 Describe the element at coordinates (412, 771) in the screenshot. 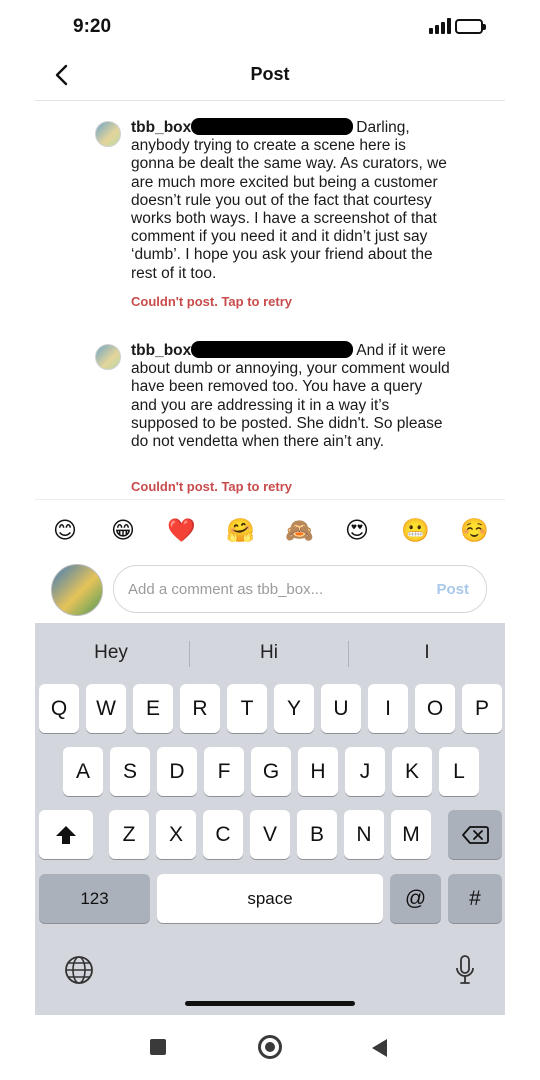

I see `key-k: K` at that location.